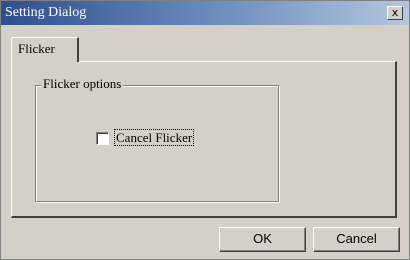 The width and height of the screenshot is (410, 260). What do you see at coordinates (205, 13) in the screenshot?
I see `title-bar: Setting Dialog x` at bounding box center [205, 13].